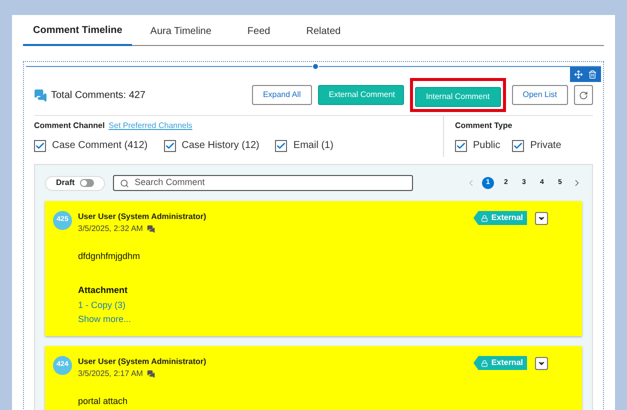  Describe the element at coordinates (91, 145) in the screenshot. I see `checkbox-option: Case Comment (412)` at that location.